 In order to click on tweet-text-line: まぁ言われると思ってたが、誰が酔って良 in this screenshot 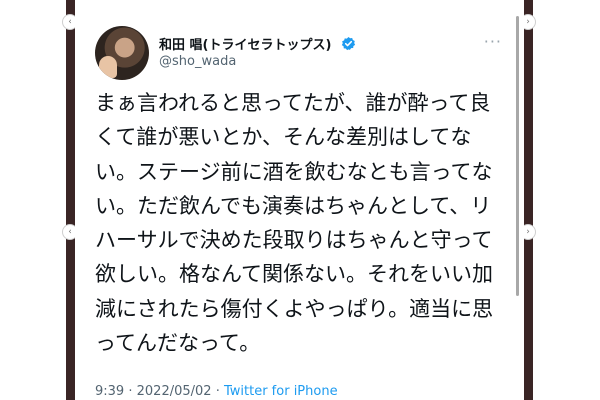, I will do `click(293, 103)`.